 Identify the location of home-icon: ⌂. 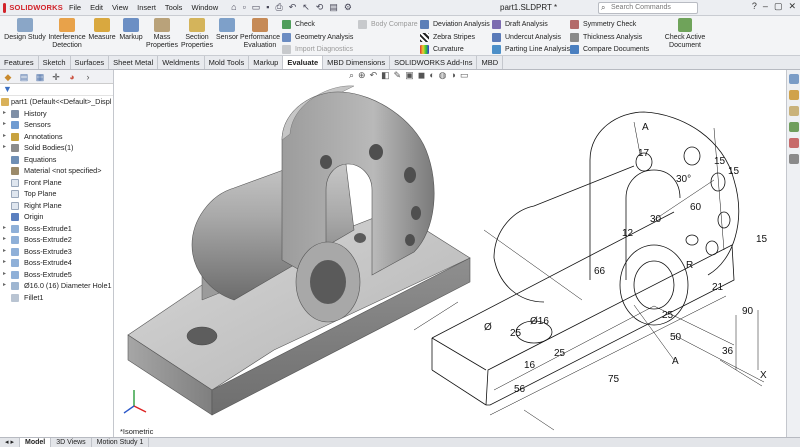
(233, 7).